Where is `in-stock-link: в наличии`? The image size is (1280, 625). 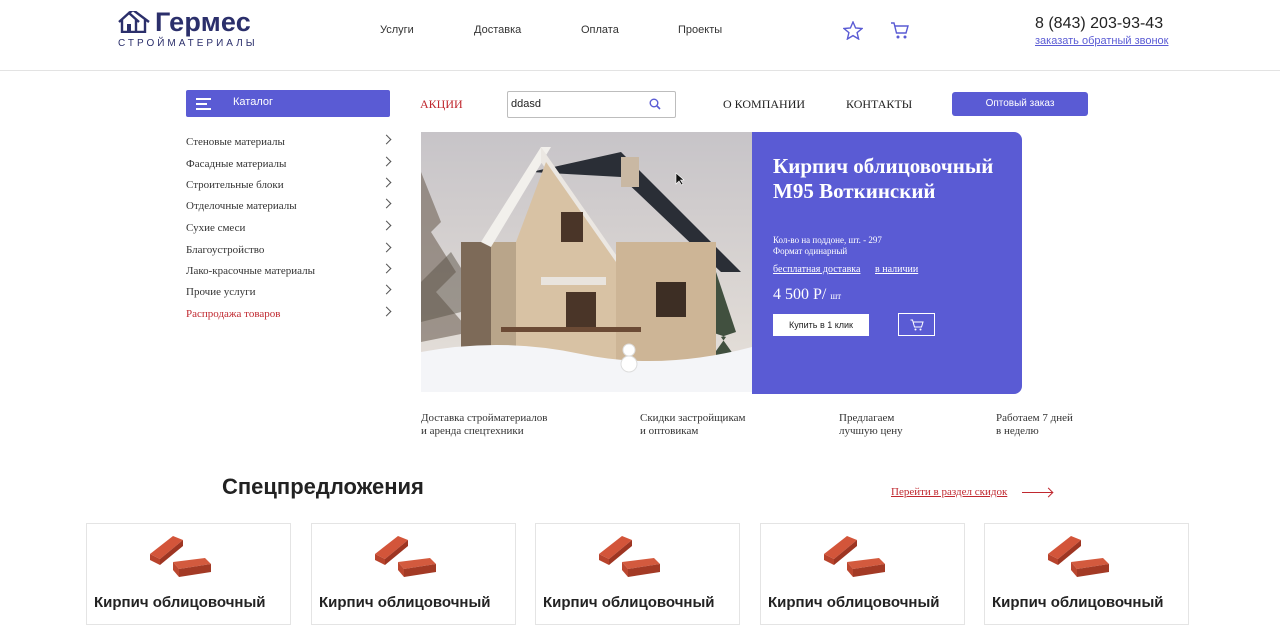 in-stock-link: в наличии is located at coordinates (896, 269).